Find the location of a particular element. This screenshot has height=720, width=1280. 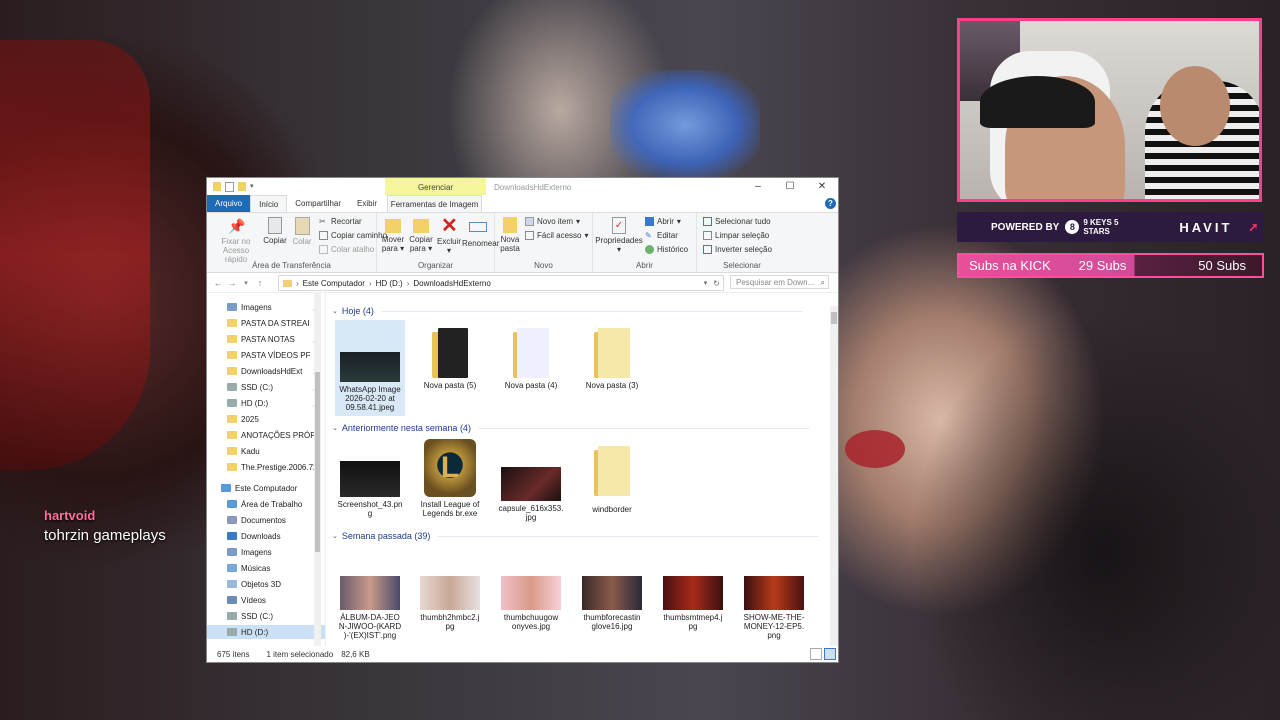

nav-scrollbar is located at coordinates (317, 469).